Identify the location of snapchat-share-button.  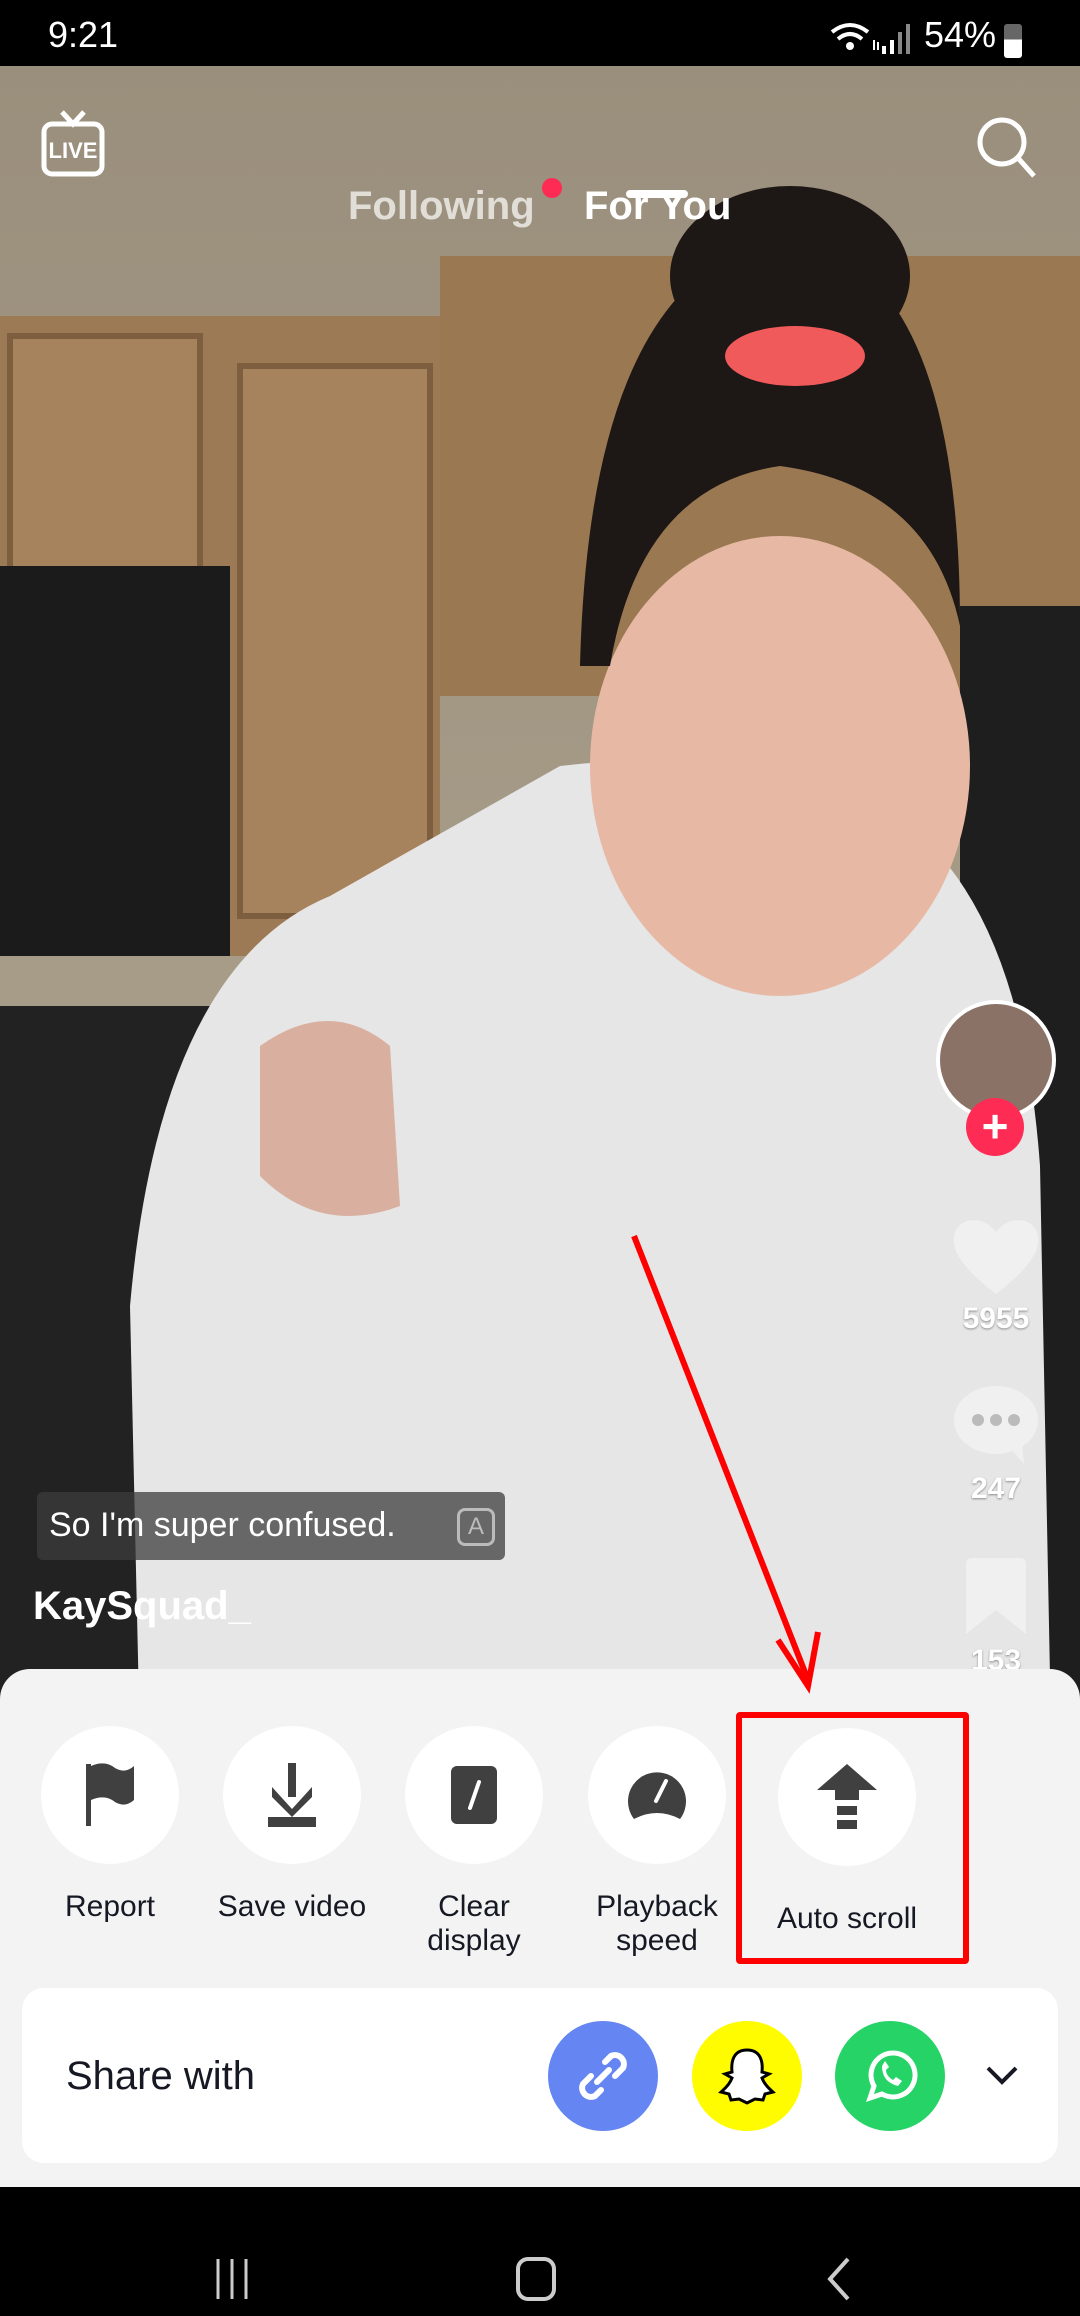
(747, 2076).